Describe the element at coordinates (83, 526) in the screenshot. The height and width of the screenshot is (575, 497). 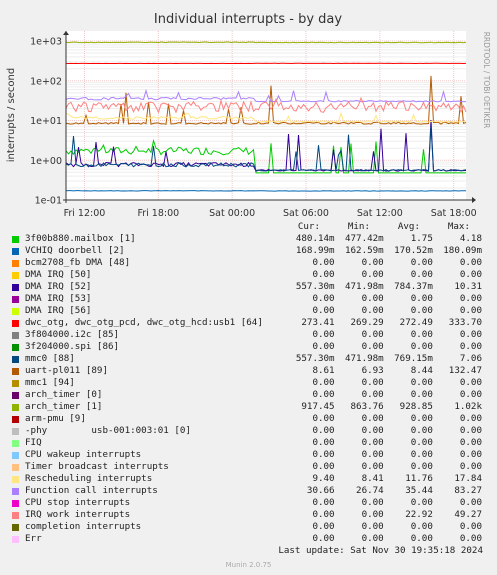
I see `legend-name: completion interrupts` at that location.